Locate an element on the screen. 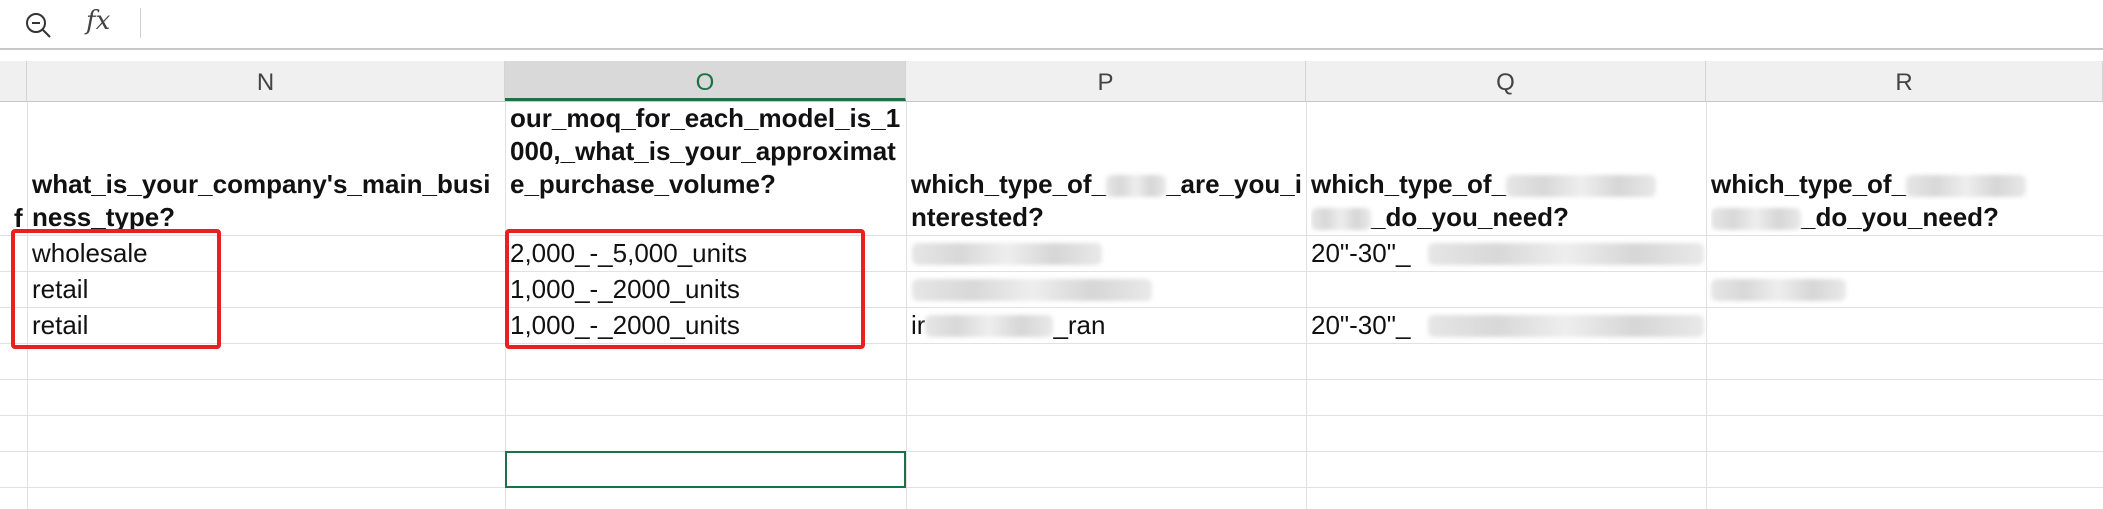 The image size is (2103, 509). column-header-q: Q is located at coordinates (1506, 81).